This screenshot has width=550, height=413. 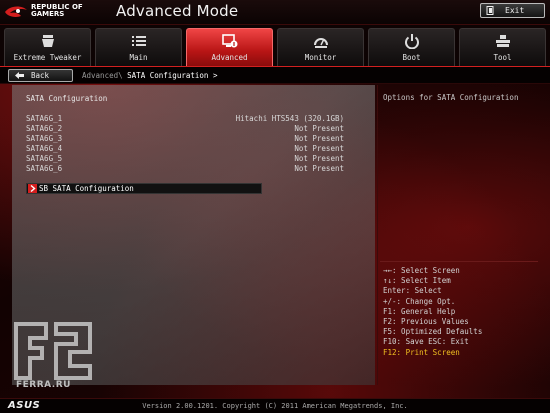 What do you see at coordinates (275, 75) in the screenshot?
I see `navigation-bar: Back Advanced\ SATA Configuration >` at bounding box center [275, 75].